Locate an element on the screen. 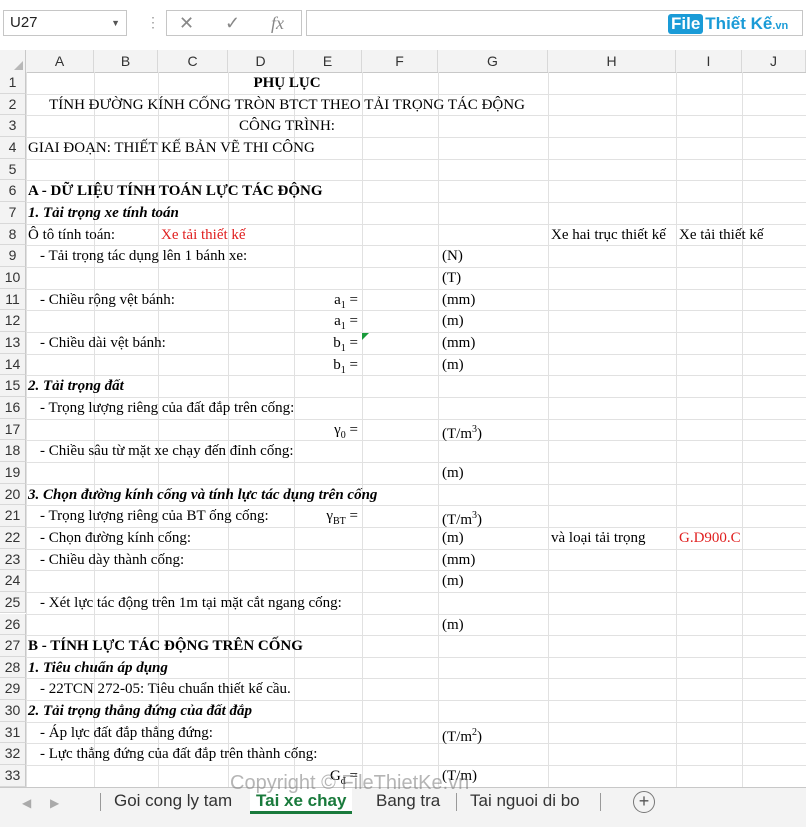 The image size is (806, 827). cell-r21g: (T/m3) is located at coordinates (462, 518).